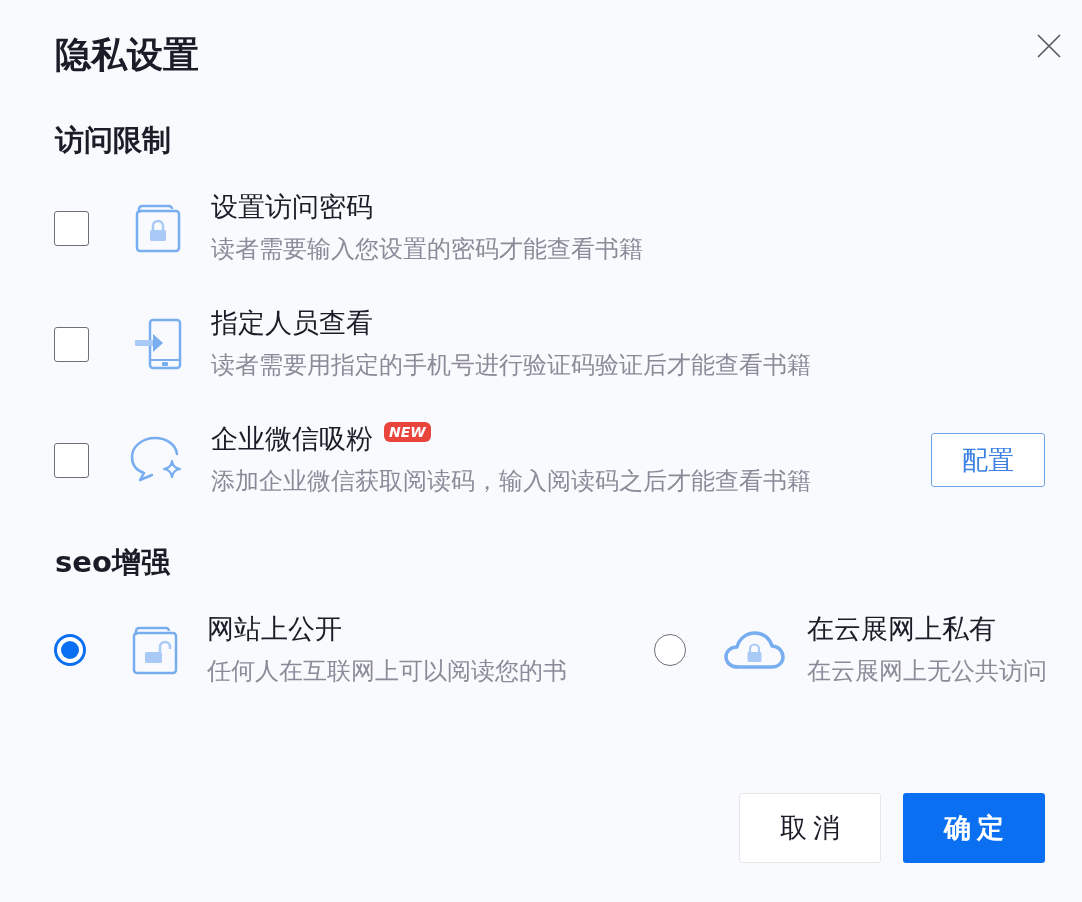  Describe the element at coordinates (407, 432) in the screenshot. I see `new-badge: NEW` at that location.